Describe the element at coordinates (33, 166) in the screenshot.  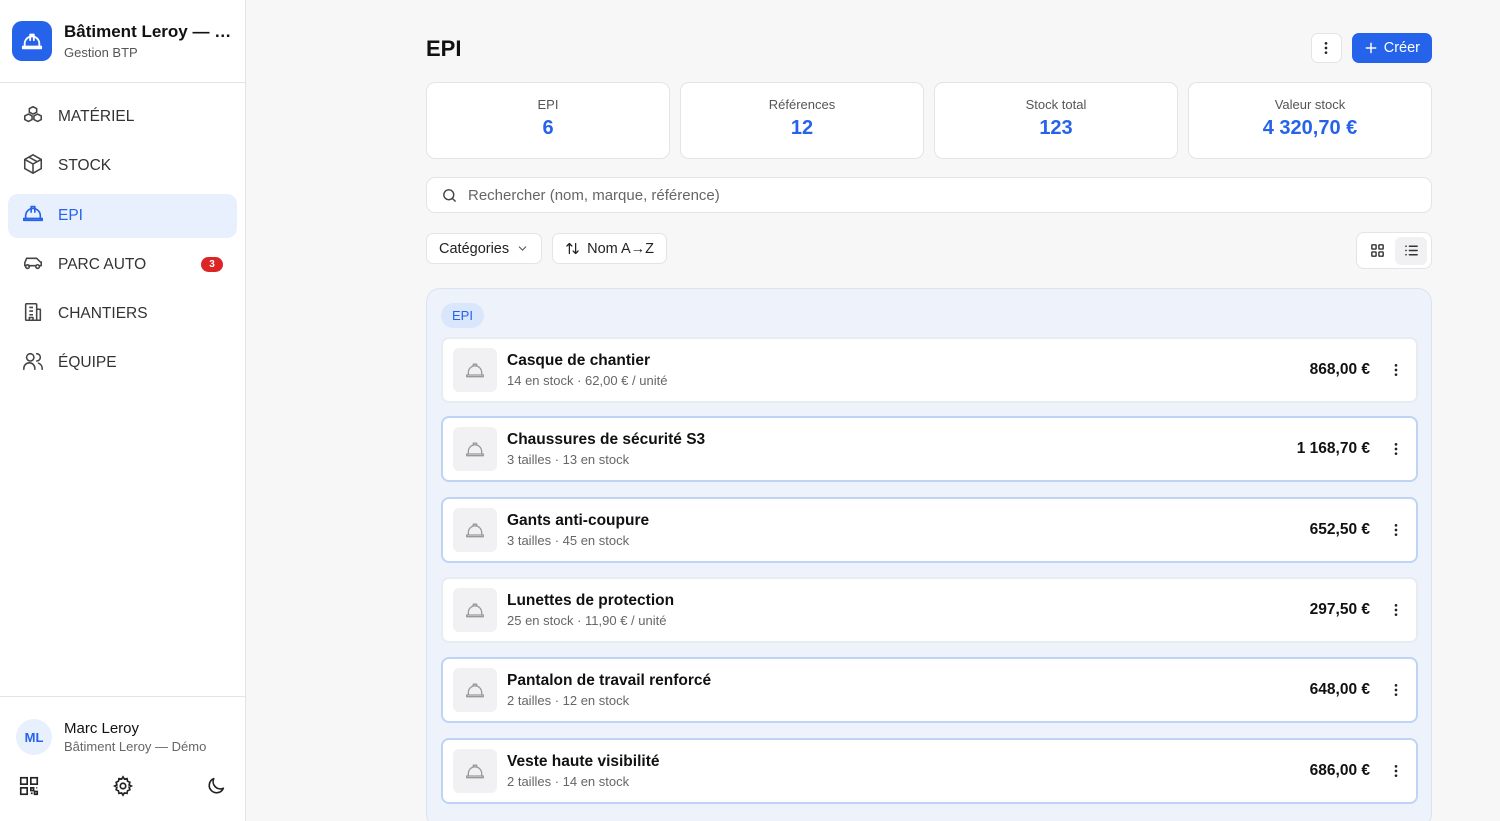
I see `package-icon` at that location.